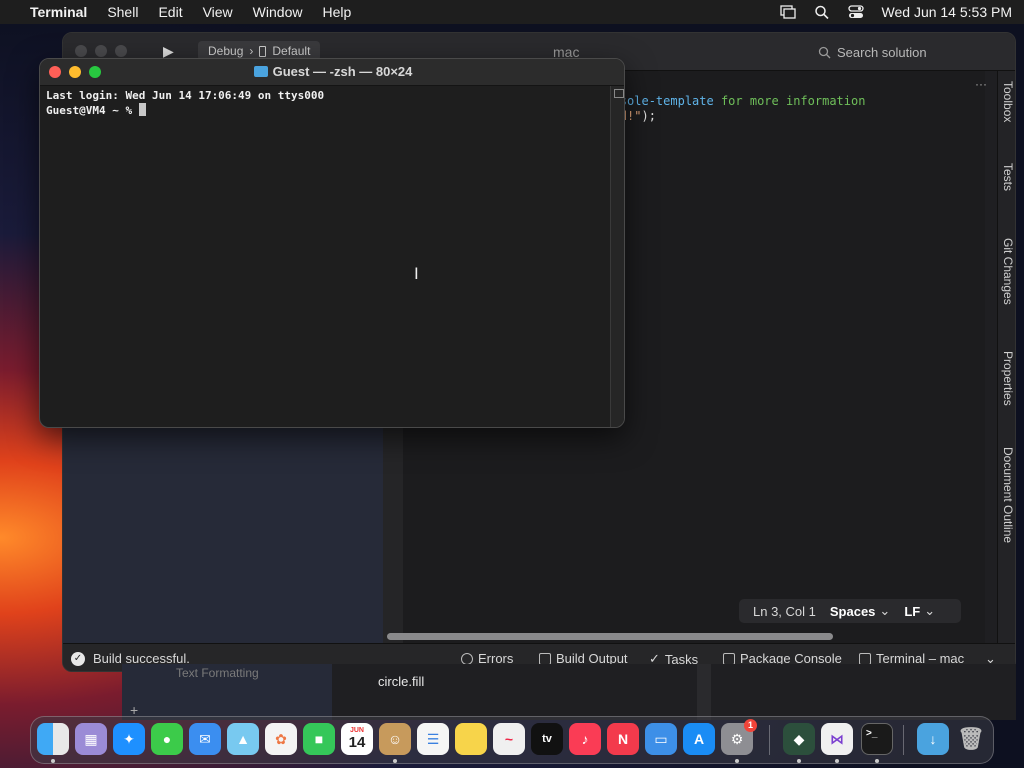 This screenshot has width=1024, height=768. Describe the element at coordinates (912, 611) in the screenshot. I see `line-ending: LF` at that location.